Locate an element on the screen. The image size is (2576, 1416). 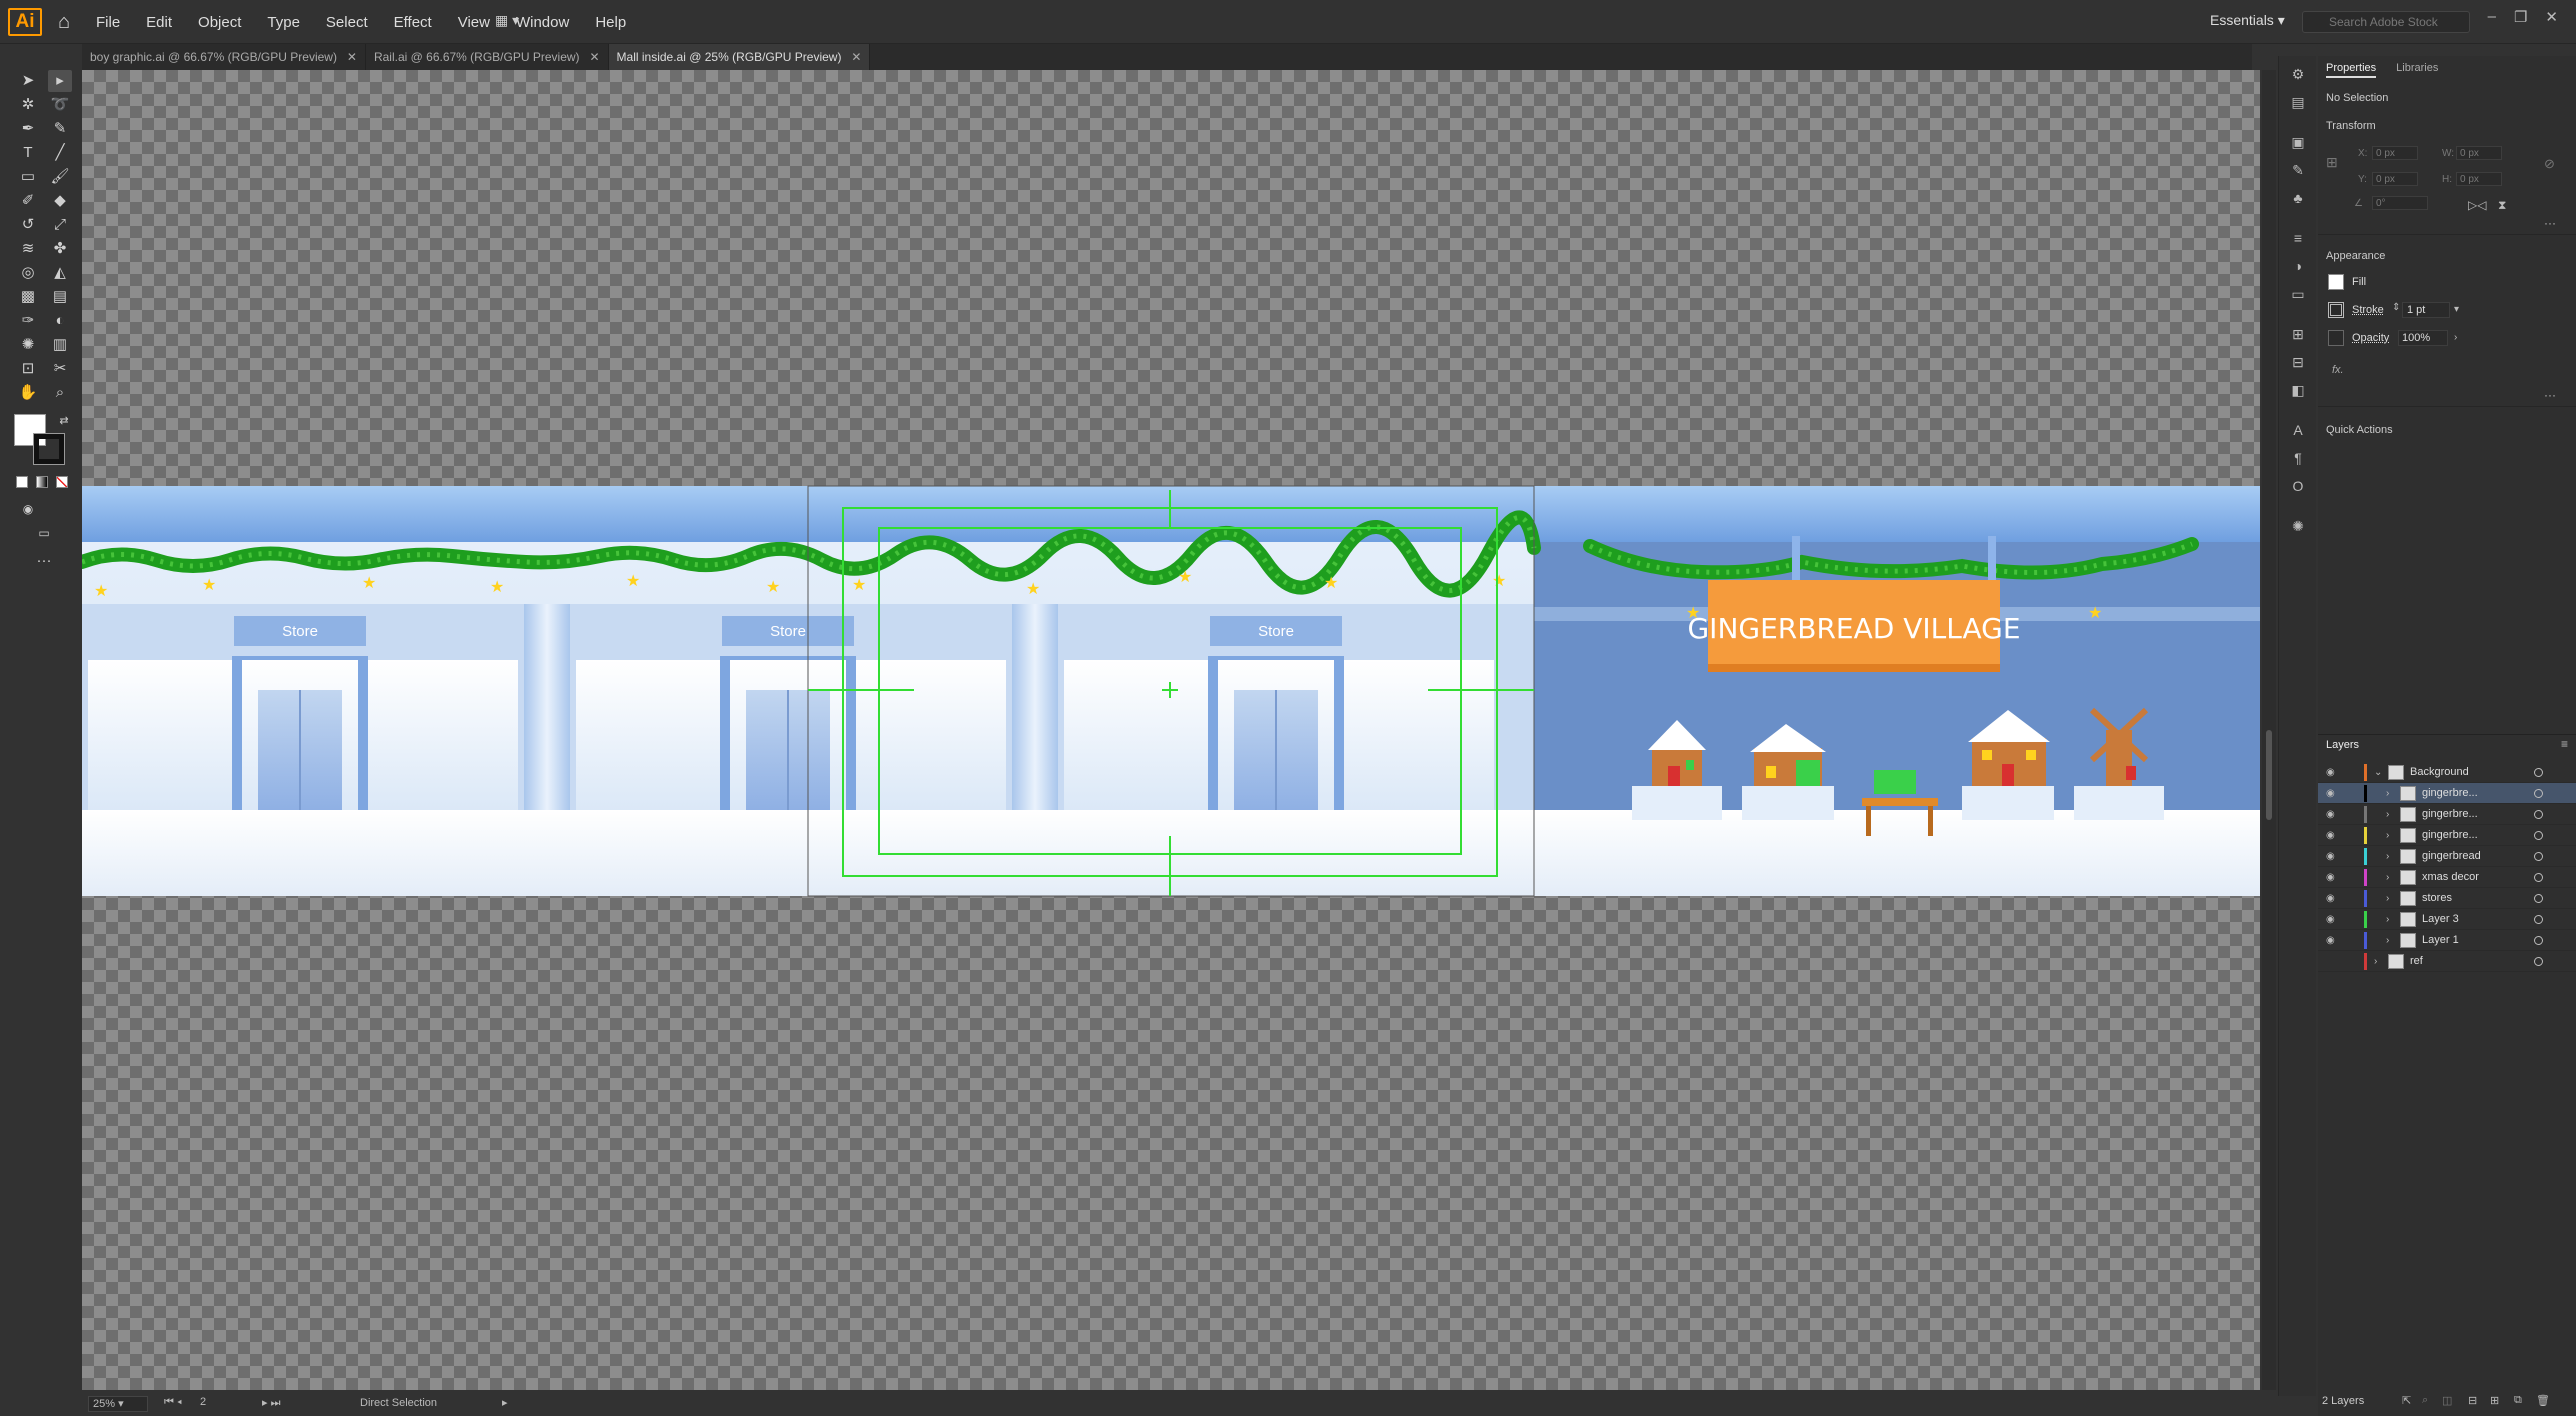
transform-panel-icon: ⊞ is located at coordinates (2298, 334).